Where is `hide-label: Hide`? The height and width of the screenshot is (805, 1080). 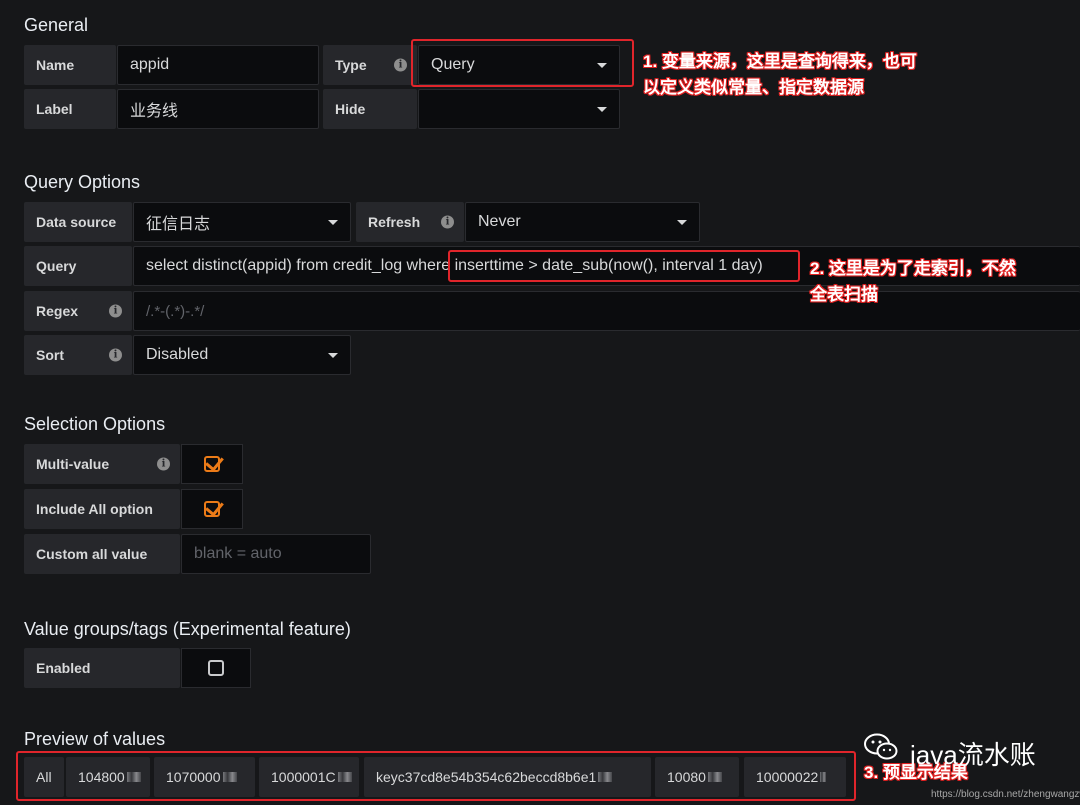 hide-label: Hide is located at coordinates (370, 109).